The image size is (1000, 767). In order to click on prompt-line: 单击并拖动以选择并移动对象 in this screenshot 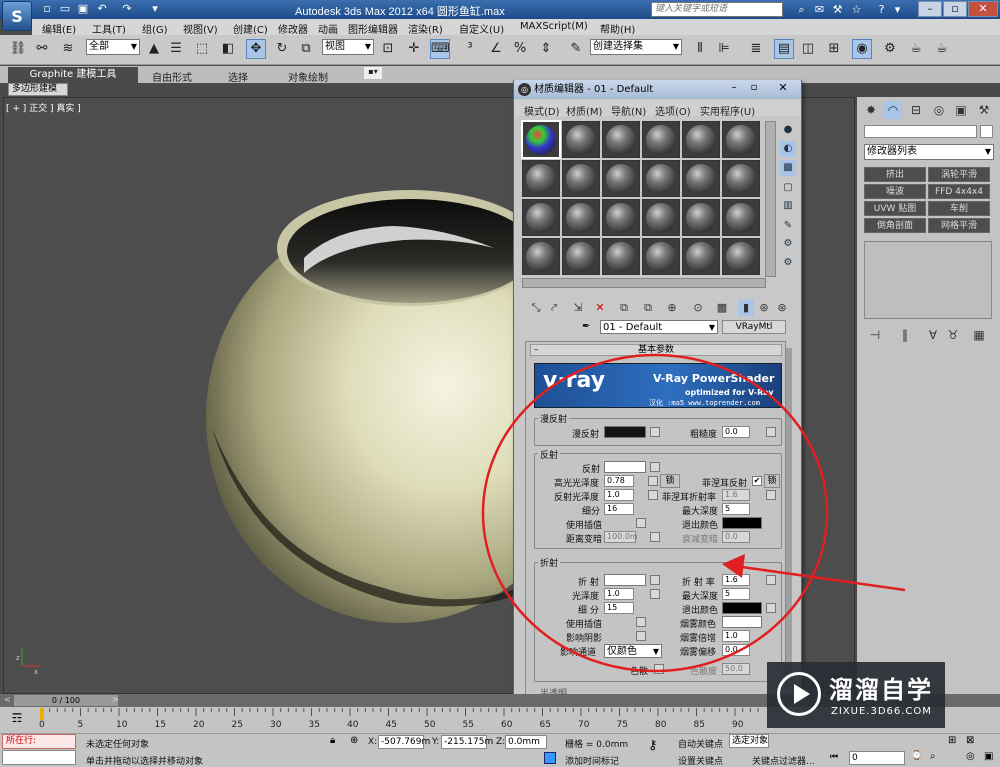, I will do `click(145, 762)`.